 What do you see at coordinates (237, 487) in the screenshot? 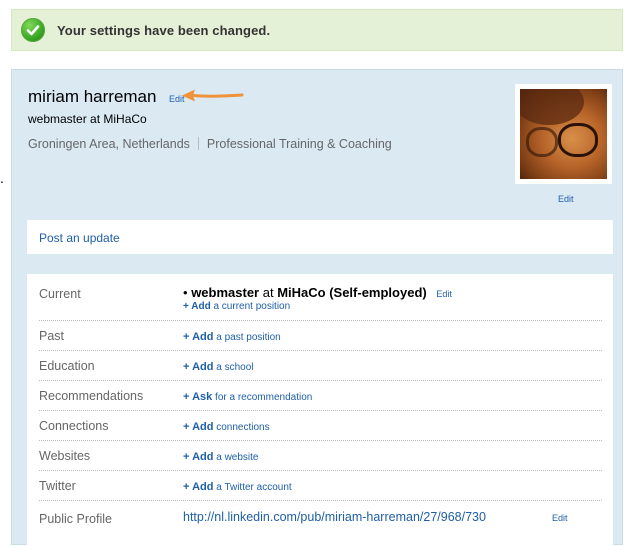
I see `add-twitter-link: + Add a Twitter account` at bounding box center [237, 487].